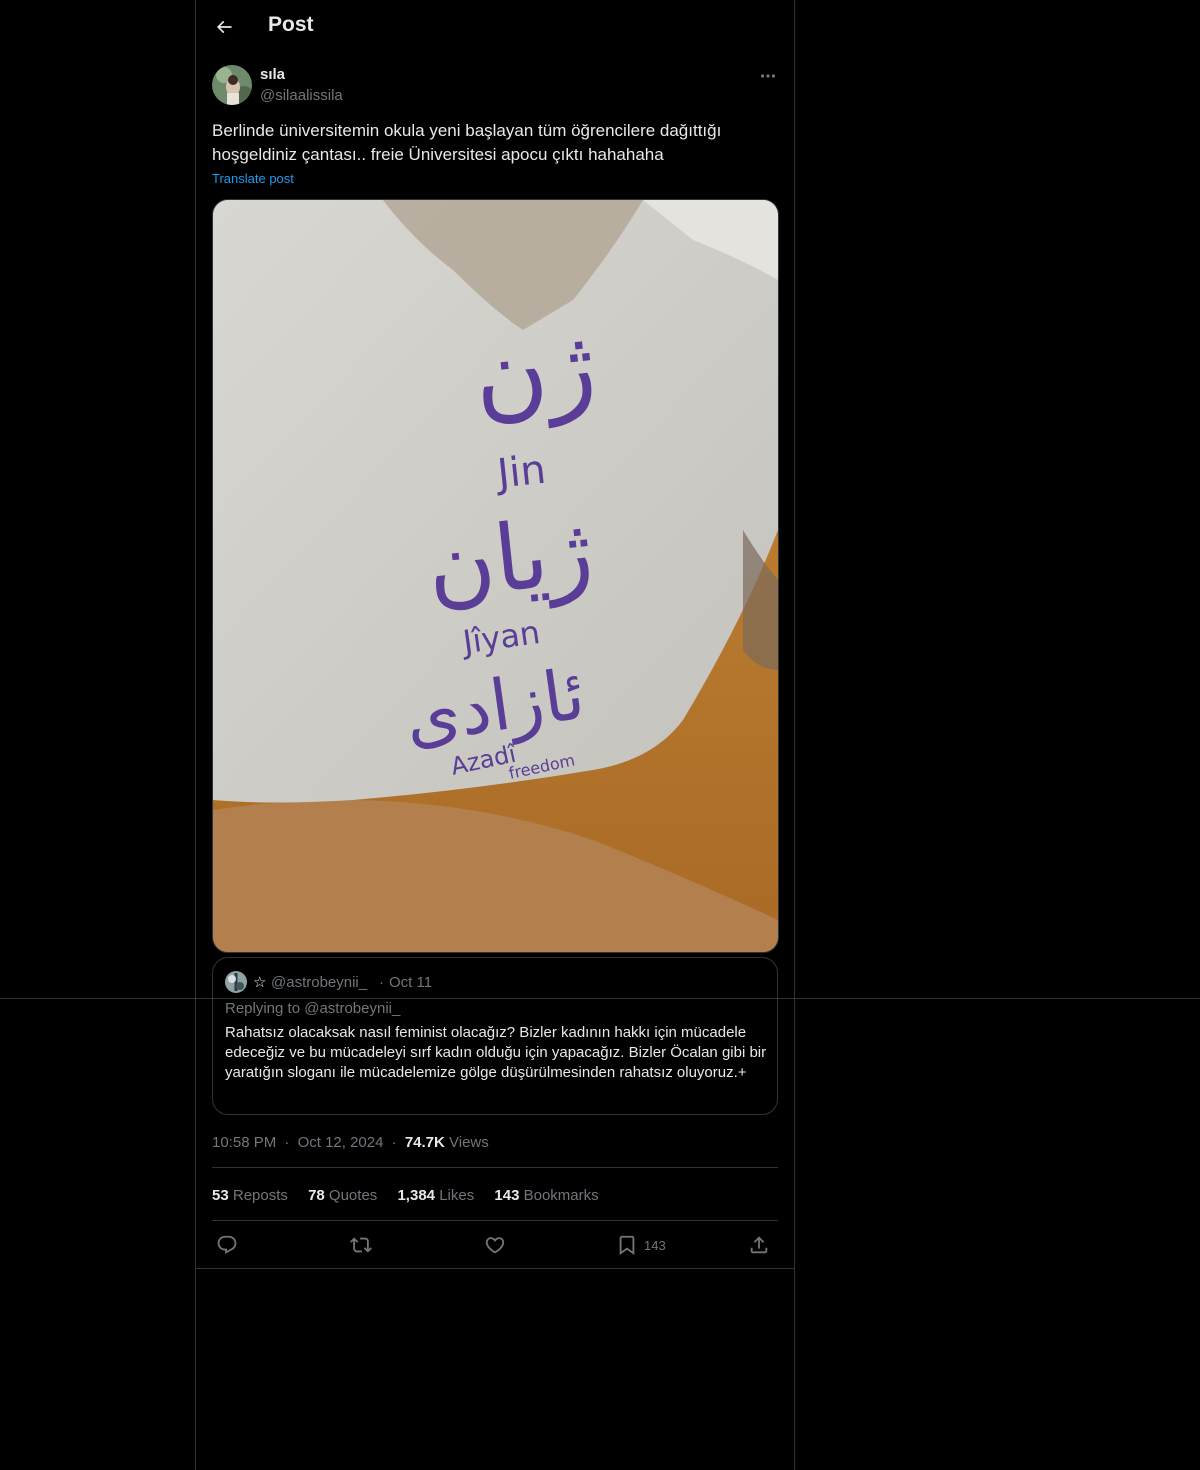 The image size is (1200, 1470). I want to click on bookmark-button: 143, so click(641, 1245).